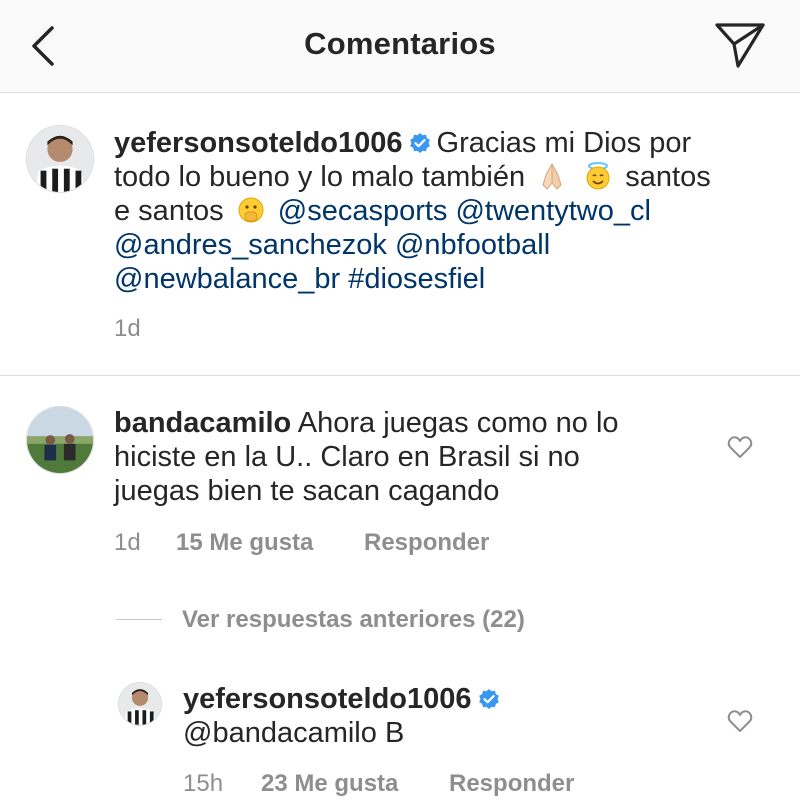 This screenshot has width=800, height=800. I want to click on reply-username: yefersonsoteldo1006, so click(327, 699).